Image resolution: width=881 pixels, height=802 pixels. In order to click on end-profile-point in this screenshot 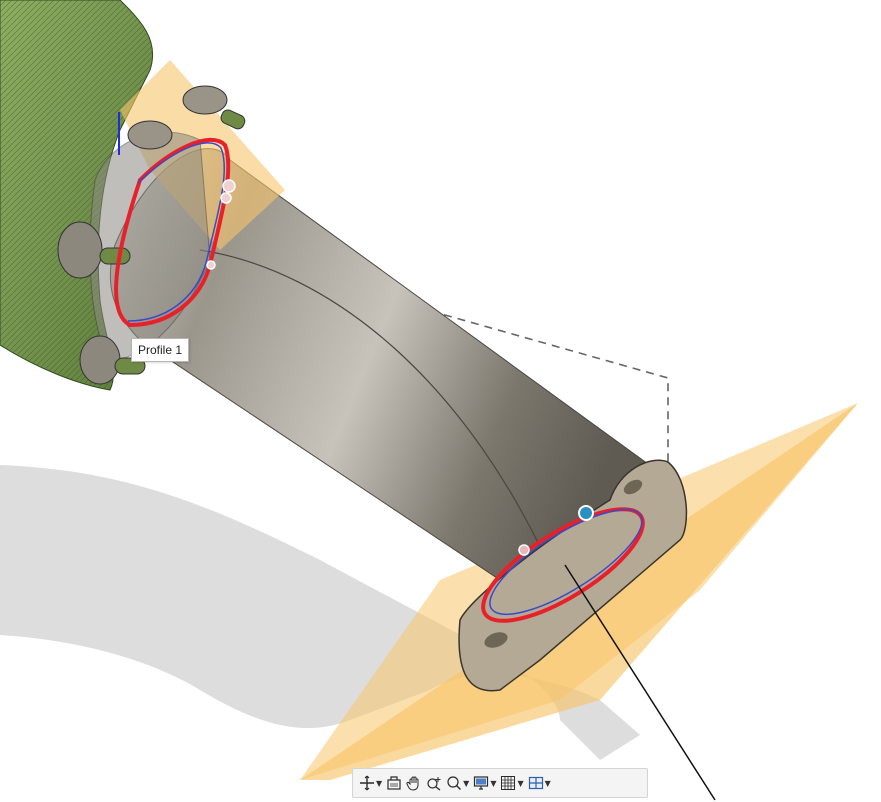, I will do `click(586, 513)`.